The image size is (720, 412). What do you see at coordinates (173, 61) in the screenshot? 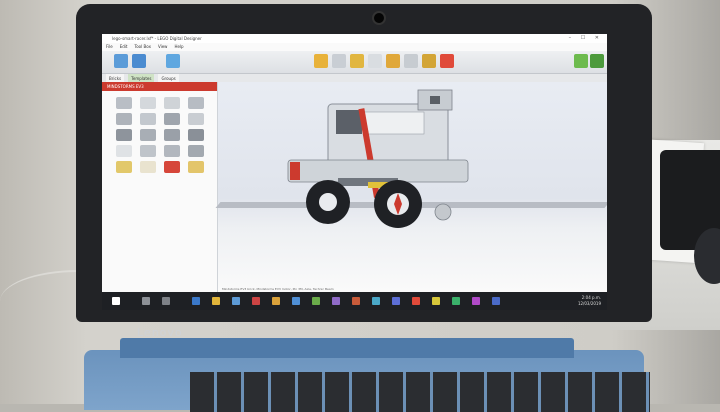
I see `mode-icon` at bounding box center [173, 61].